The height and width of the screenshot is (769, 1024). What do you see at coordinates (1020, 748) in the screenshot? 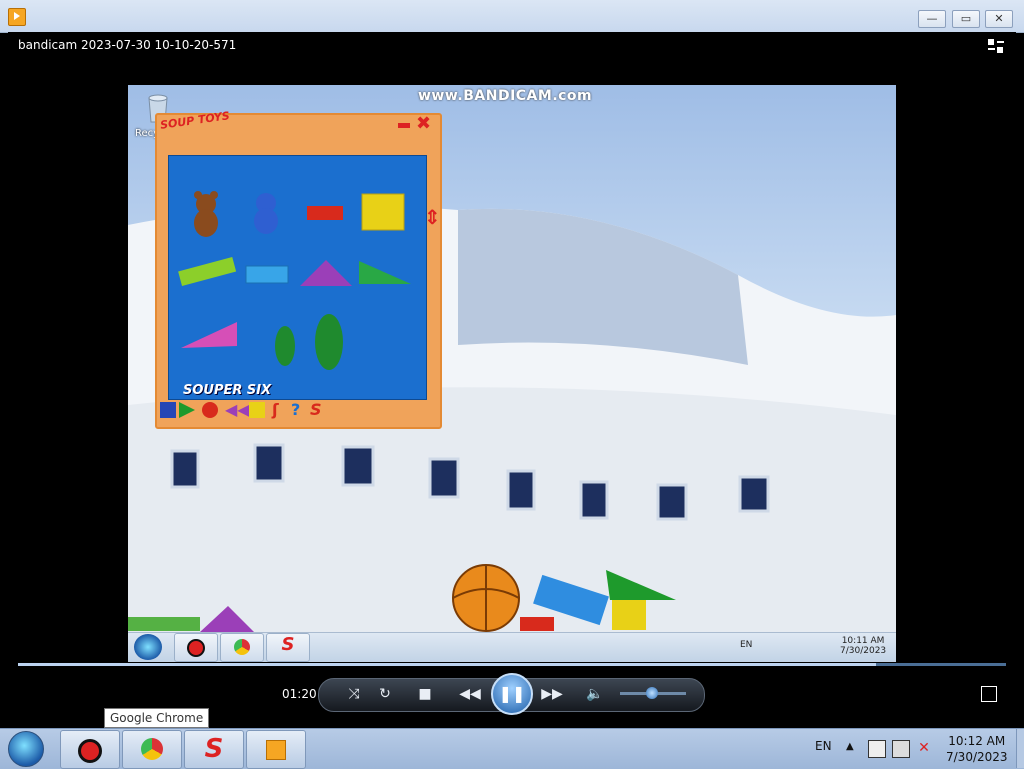
I see `show-desktop-button` at bounding box center [1020, 748].